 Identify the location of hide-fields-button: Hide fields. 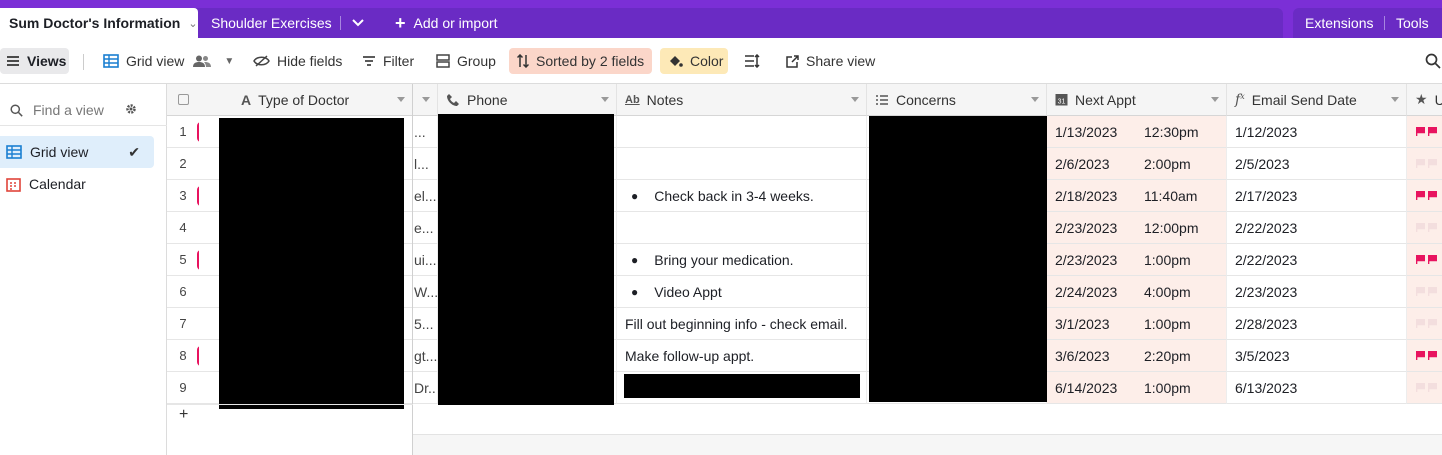
(297, 61).